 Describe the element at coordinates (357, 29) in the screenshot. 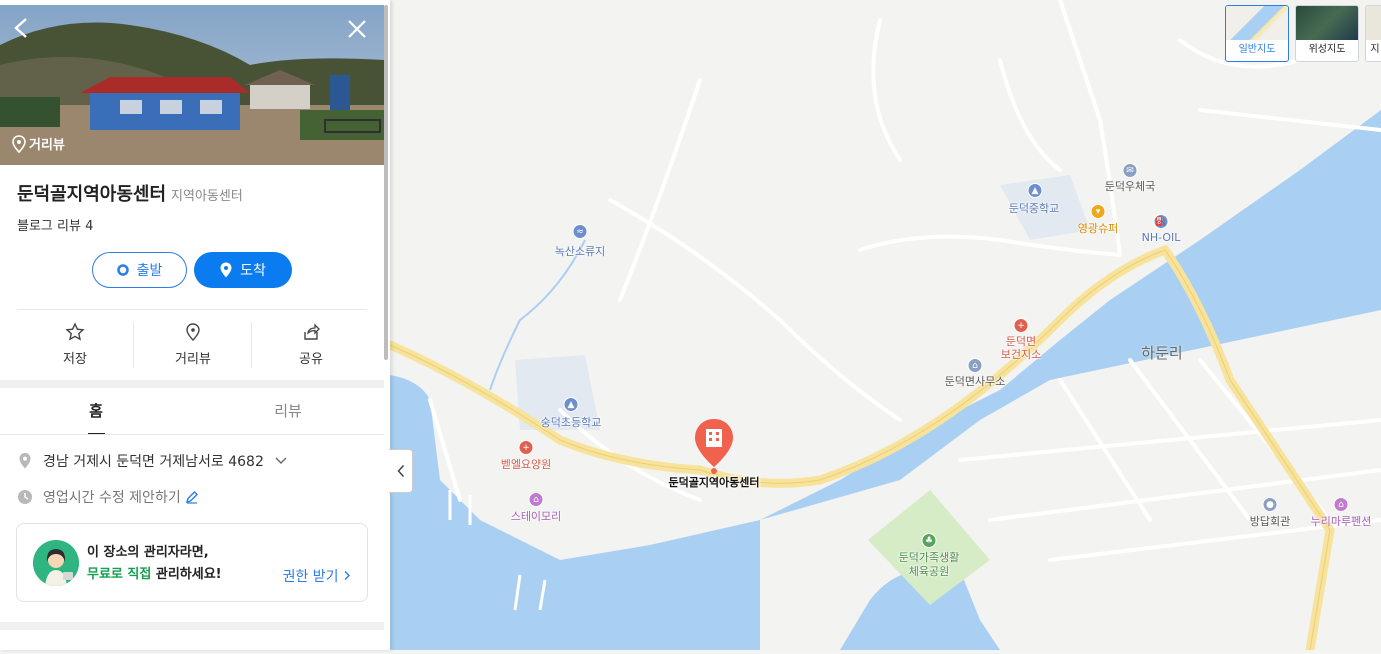

I see `close-icon` at that location.